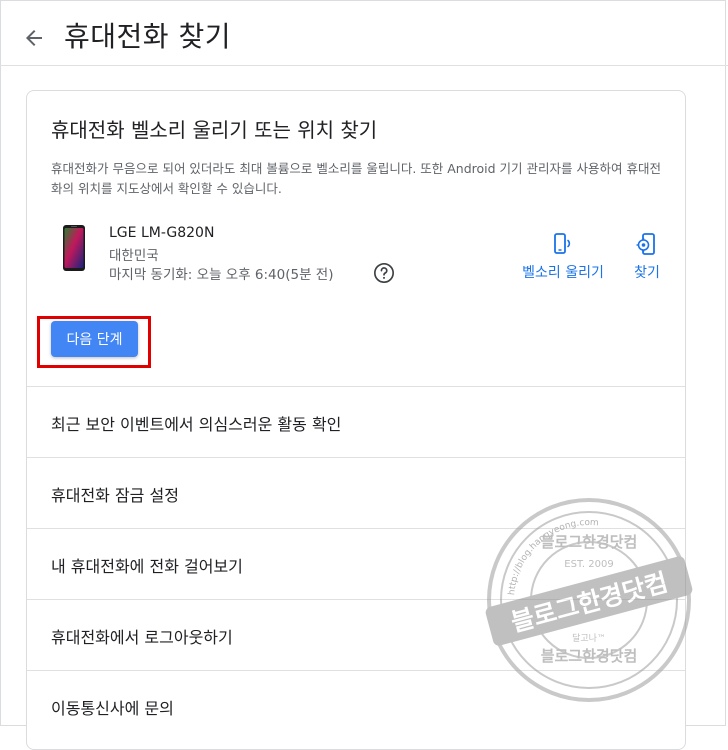 This screenshot has height=750, width=728. Describe the element at coordinates (563, 273) in the screenshot. I see `ring-phone-label: 벨소리 울리기` at that location.